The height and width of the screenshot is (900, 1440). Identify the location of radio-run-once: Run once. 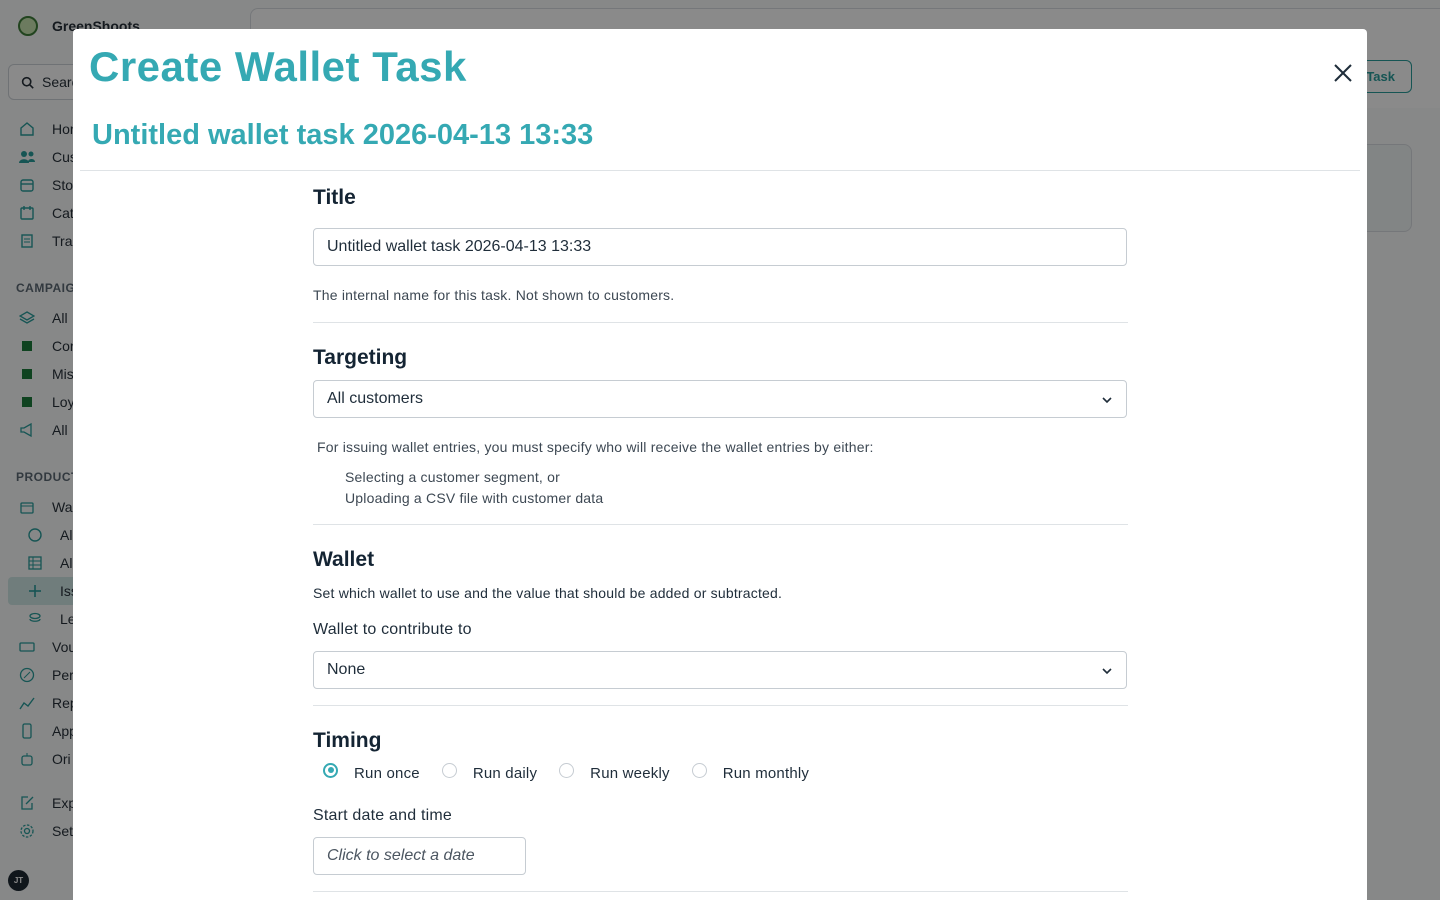
(371, 772).